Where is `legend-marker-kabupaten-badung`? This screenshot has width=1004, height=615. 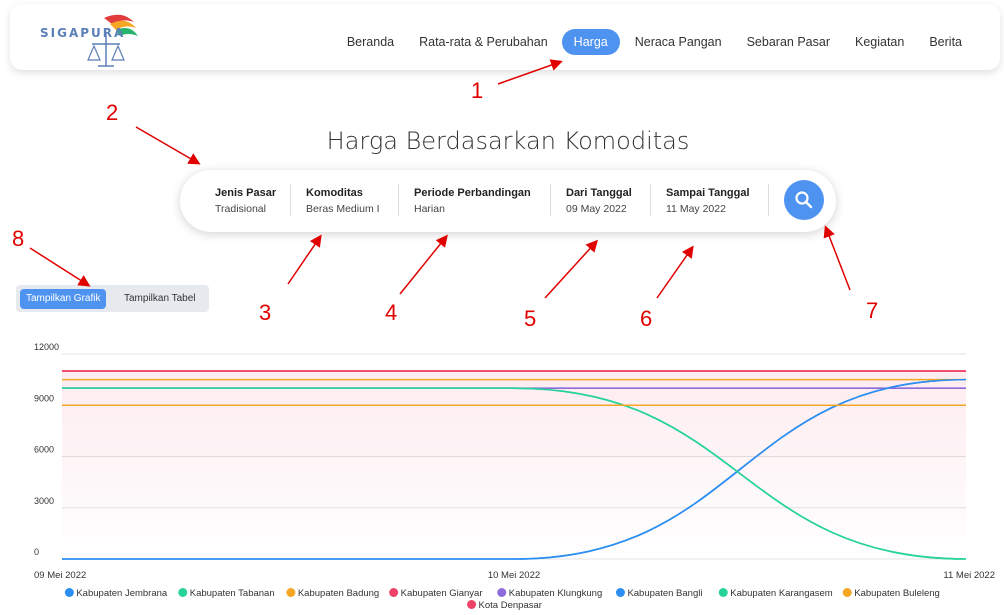
legend-marker-kabupaten-badung is located at coordinates (291, 592).